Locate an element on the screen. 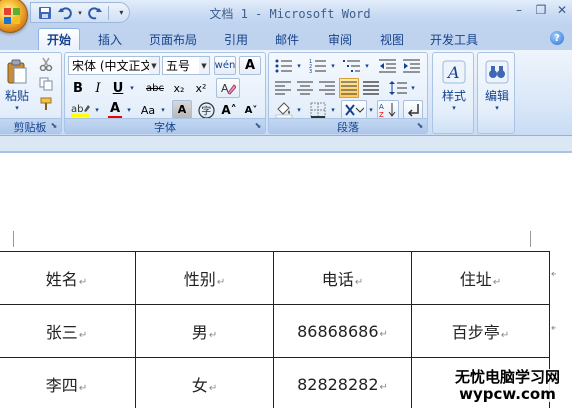  table-cell: 电话↵ is located at coordinates (342, 278).